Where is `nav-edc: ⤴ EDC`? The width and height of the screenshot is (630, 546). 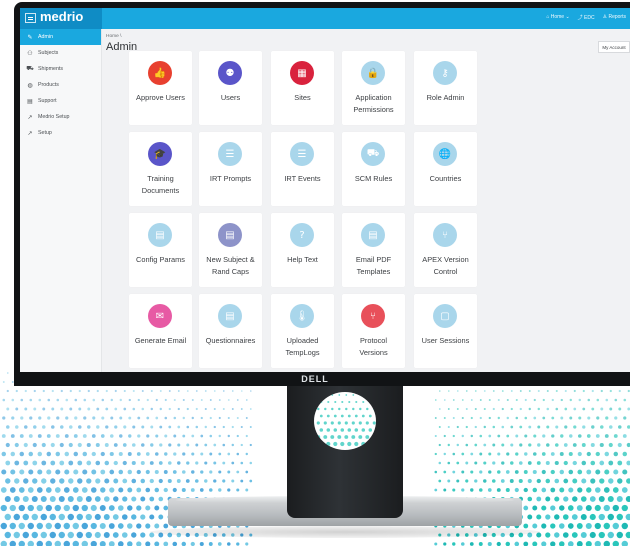
nav-edc: ⤴ EDC is located at coordinates (586, 17).